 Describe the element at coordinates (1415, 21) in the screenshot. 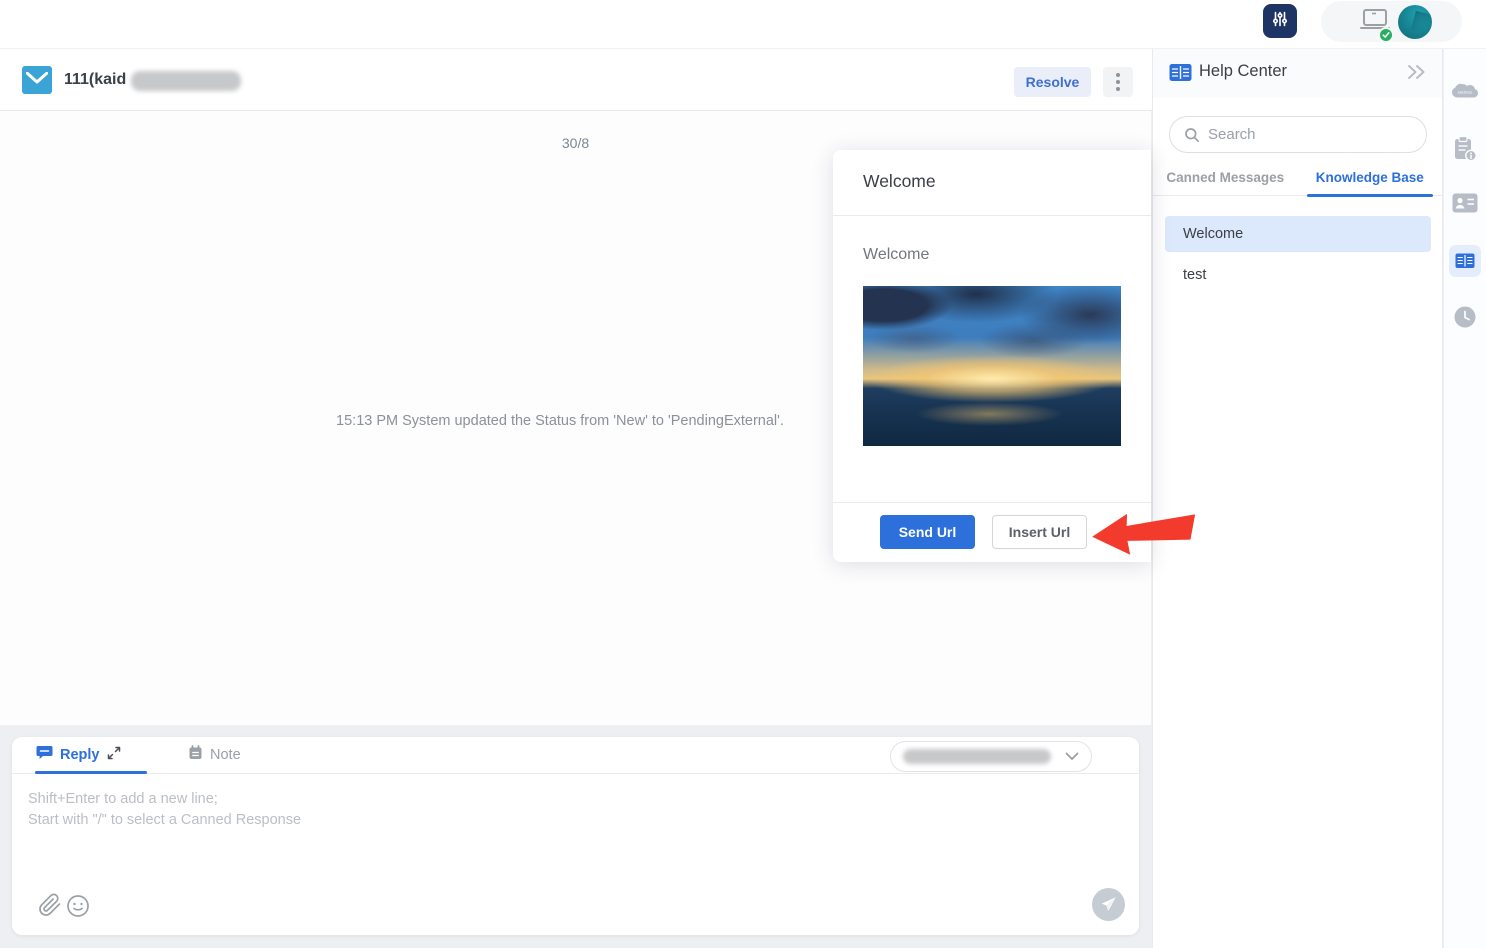

I see `user-avatar` at that location.